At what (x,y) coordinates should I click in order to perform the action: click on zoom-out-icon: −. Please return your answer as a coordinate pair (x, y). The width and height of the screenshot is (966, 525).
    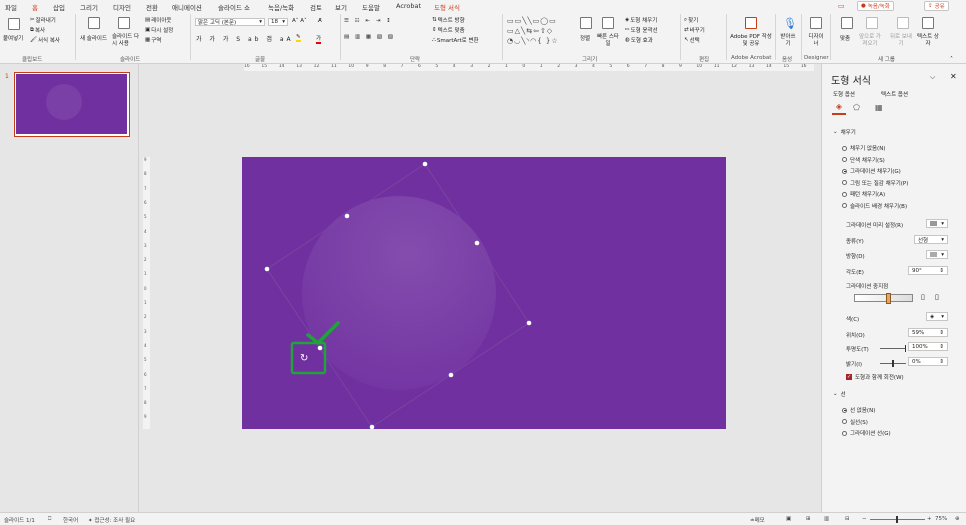
    Looking at the image, I should click on (864, 519).